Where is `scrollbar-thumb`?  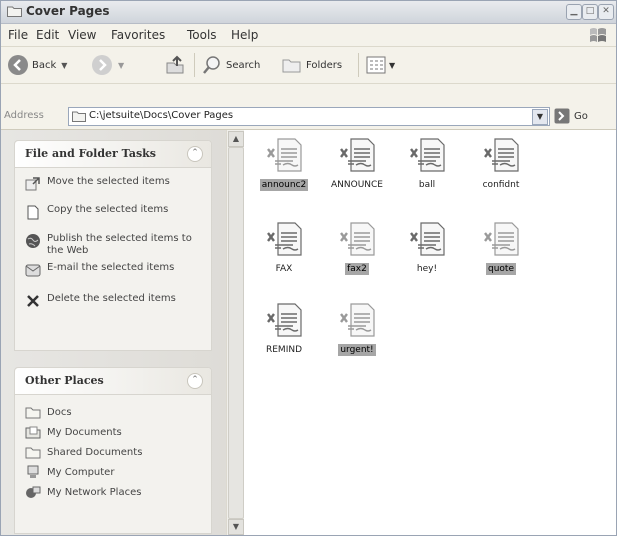 scrollbar-thumb is located at coordinates (236, 333).